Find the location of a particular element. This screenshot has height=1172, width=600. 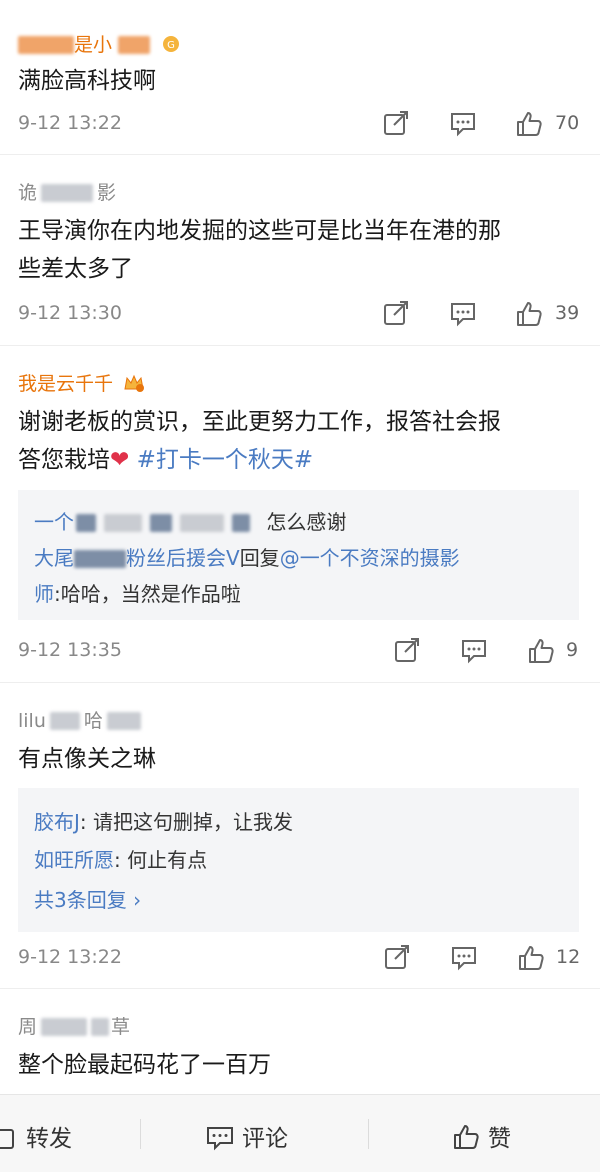

comment-time: 9-12 13:30 is located at coordinates (70, 313).